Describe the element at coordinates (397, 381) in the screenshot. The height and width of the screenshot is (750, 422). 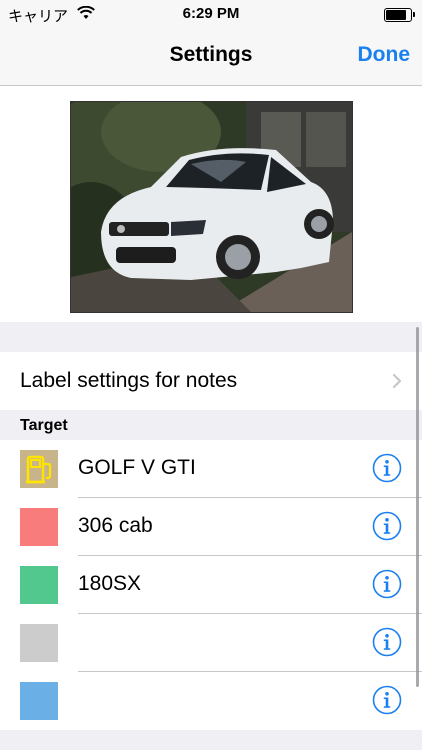
I see `chevron-right-icon` at that location.